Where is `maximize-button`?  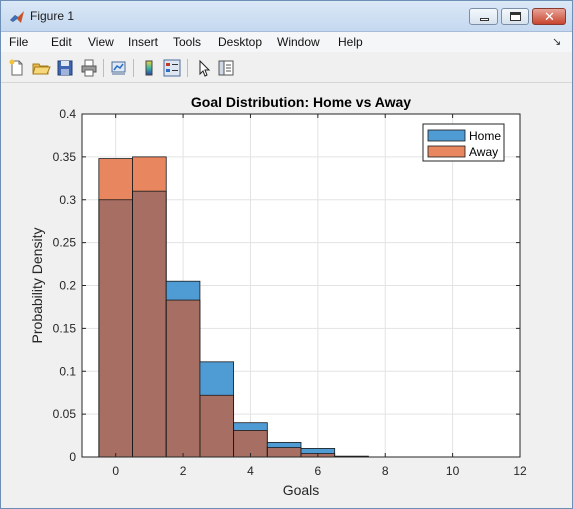
maximize-button is located at coordinates (515, 16).